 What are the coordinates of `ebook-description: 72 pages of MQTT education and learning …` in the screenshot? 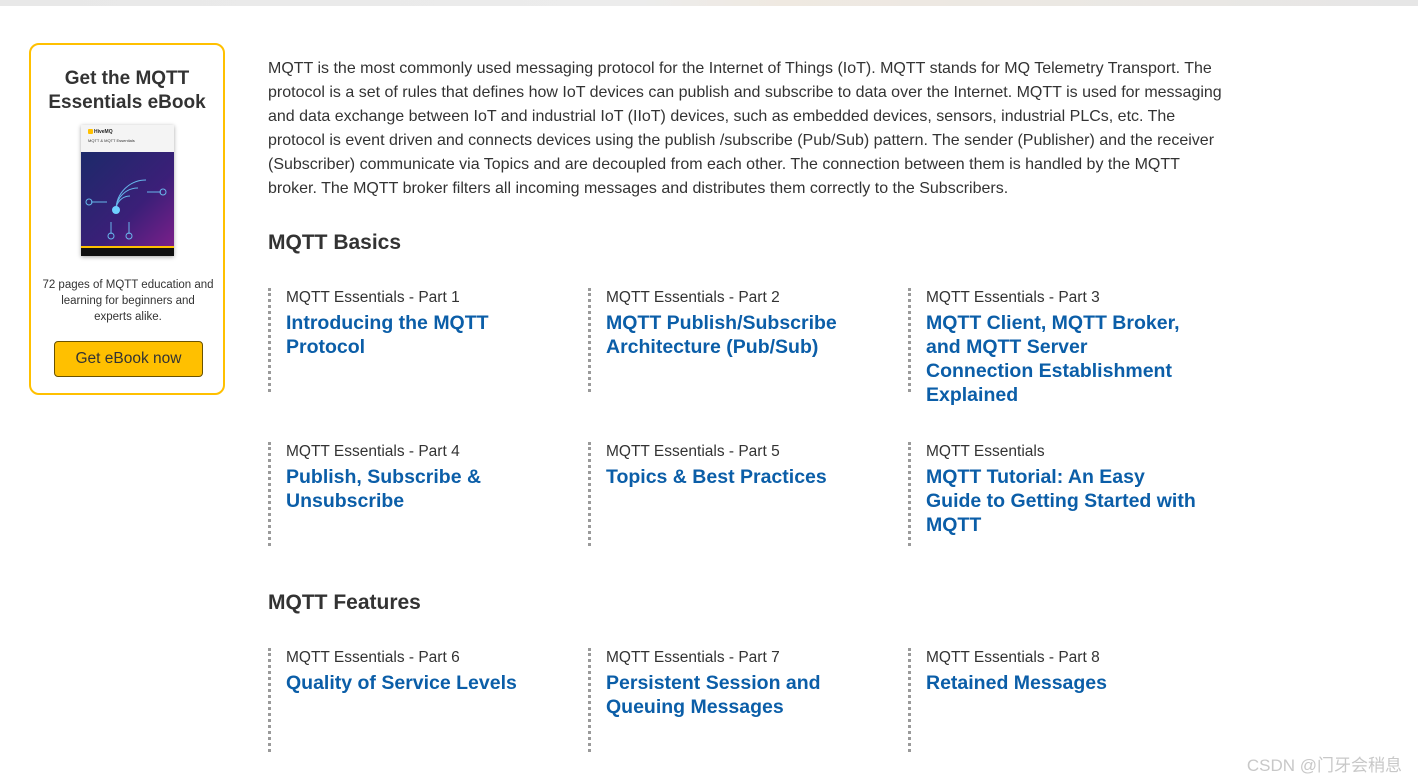 It's located at (128, 301).